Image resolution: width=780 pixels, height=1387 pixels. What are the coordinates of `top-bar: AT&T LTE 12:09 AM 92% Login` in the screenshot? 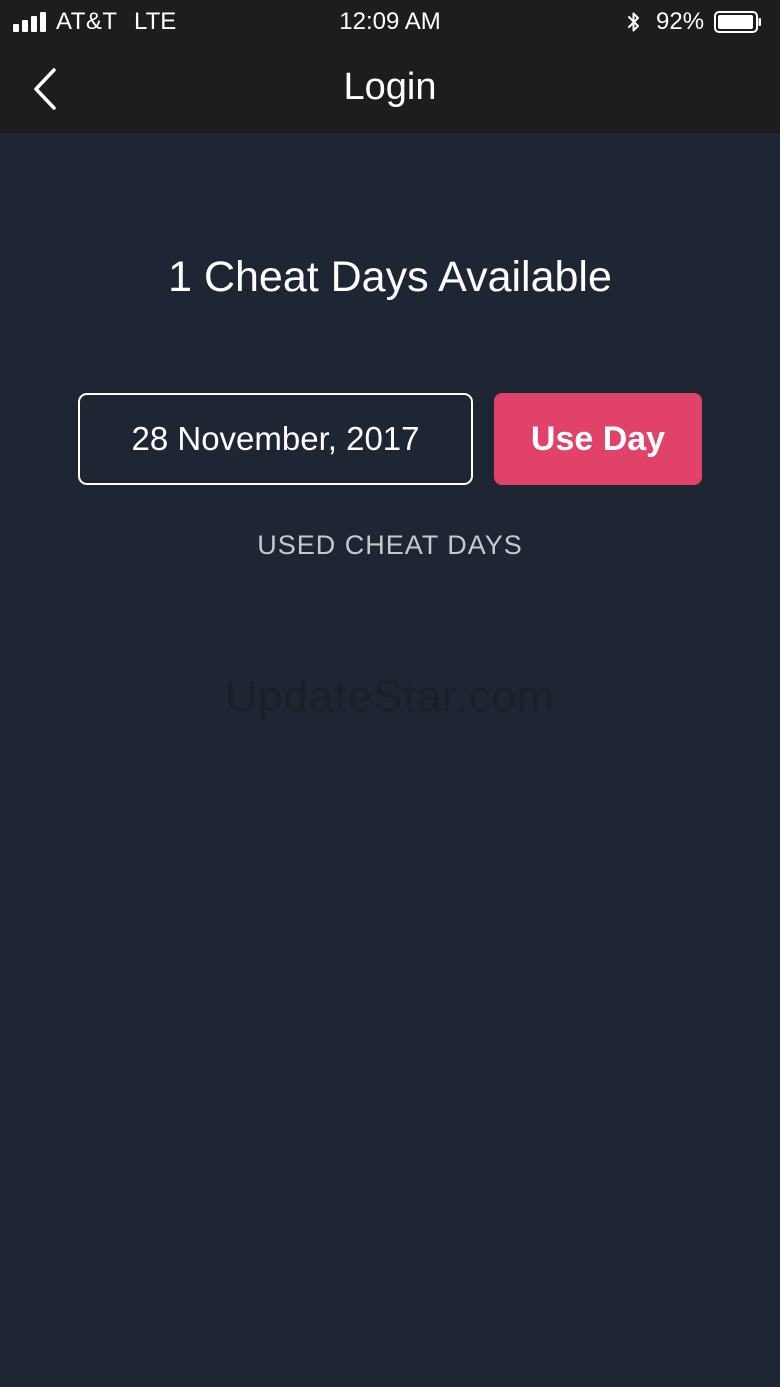 It's located at (390, 66).